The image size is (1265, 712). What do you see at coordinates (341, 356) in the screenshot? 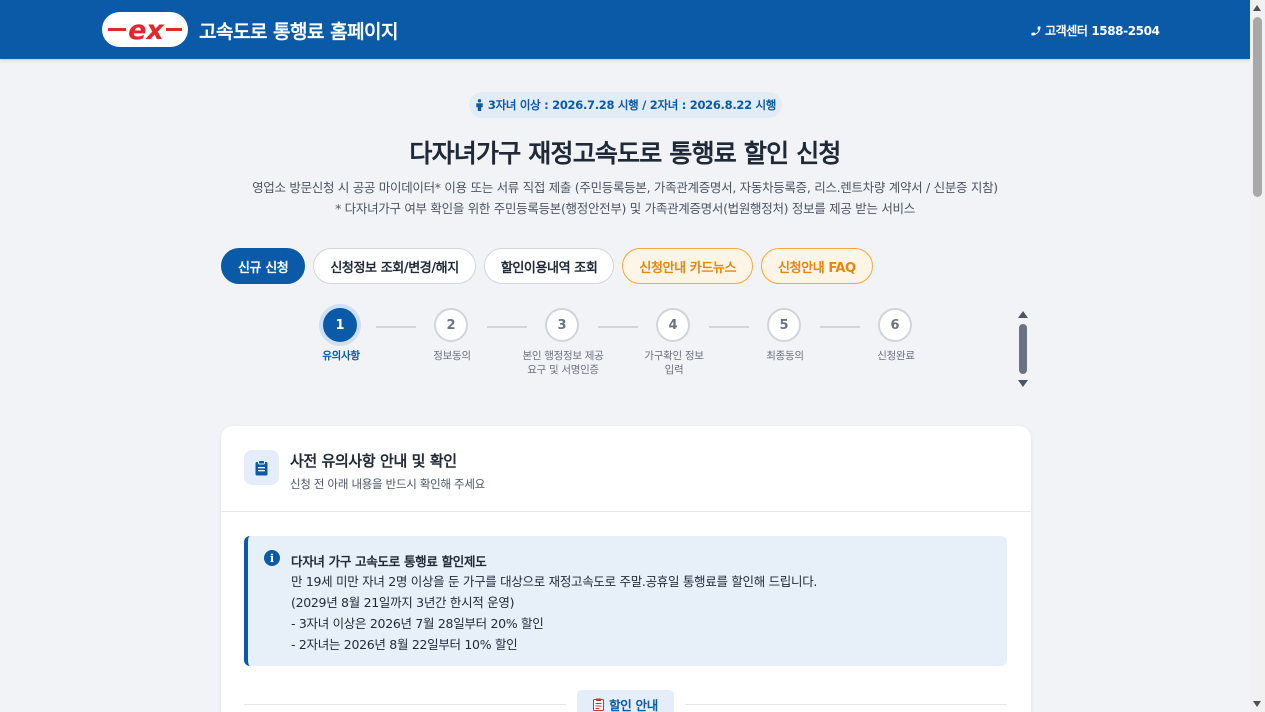
I see `step-1-label: 유의사항` at bounding box center [341, 356].